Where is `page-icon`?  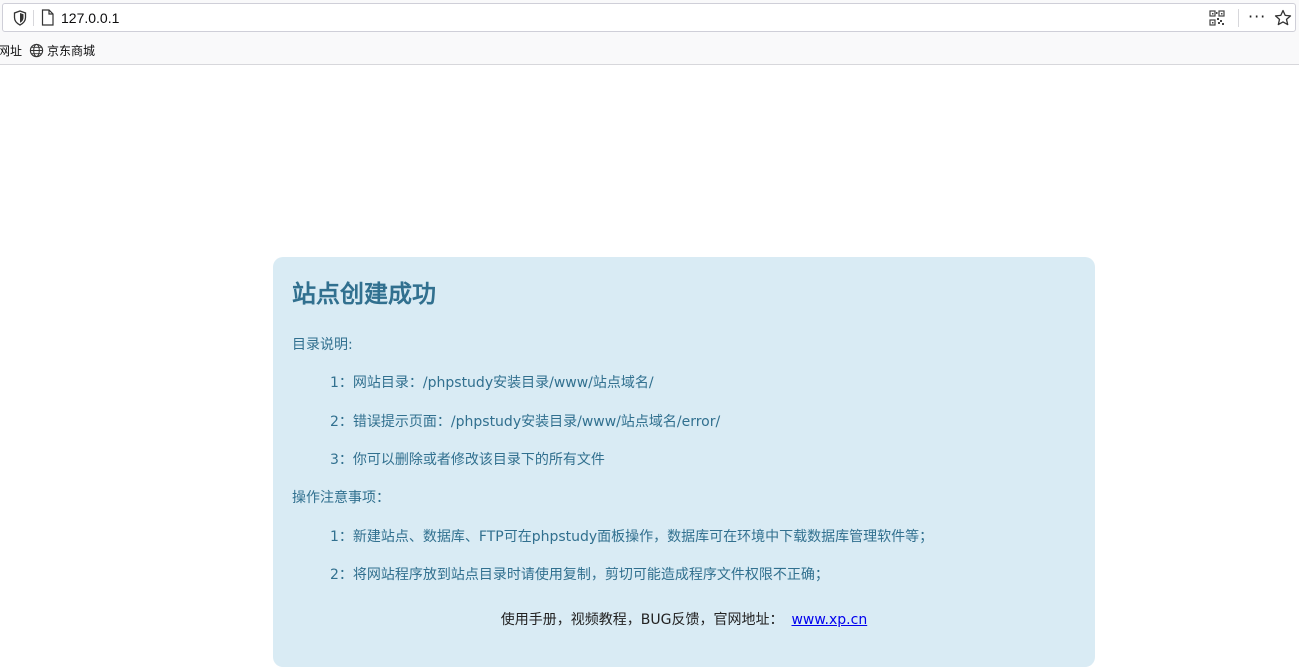
page-icon is located at coordinates (47, 17).